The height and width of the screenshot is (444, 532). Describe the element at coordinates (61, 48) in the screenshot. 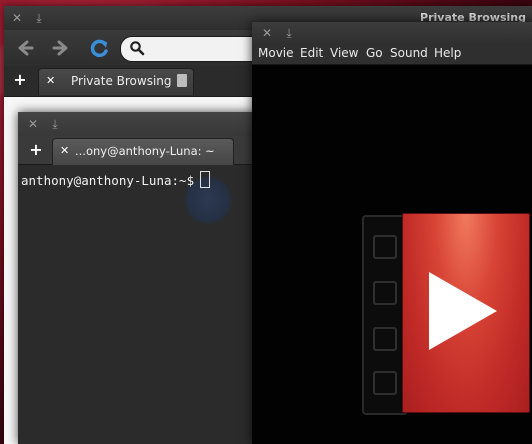

I see `forward-arrow-icon` at that location.